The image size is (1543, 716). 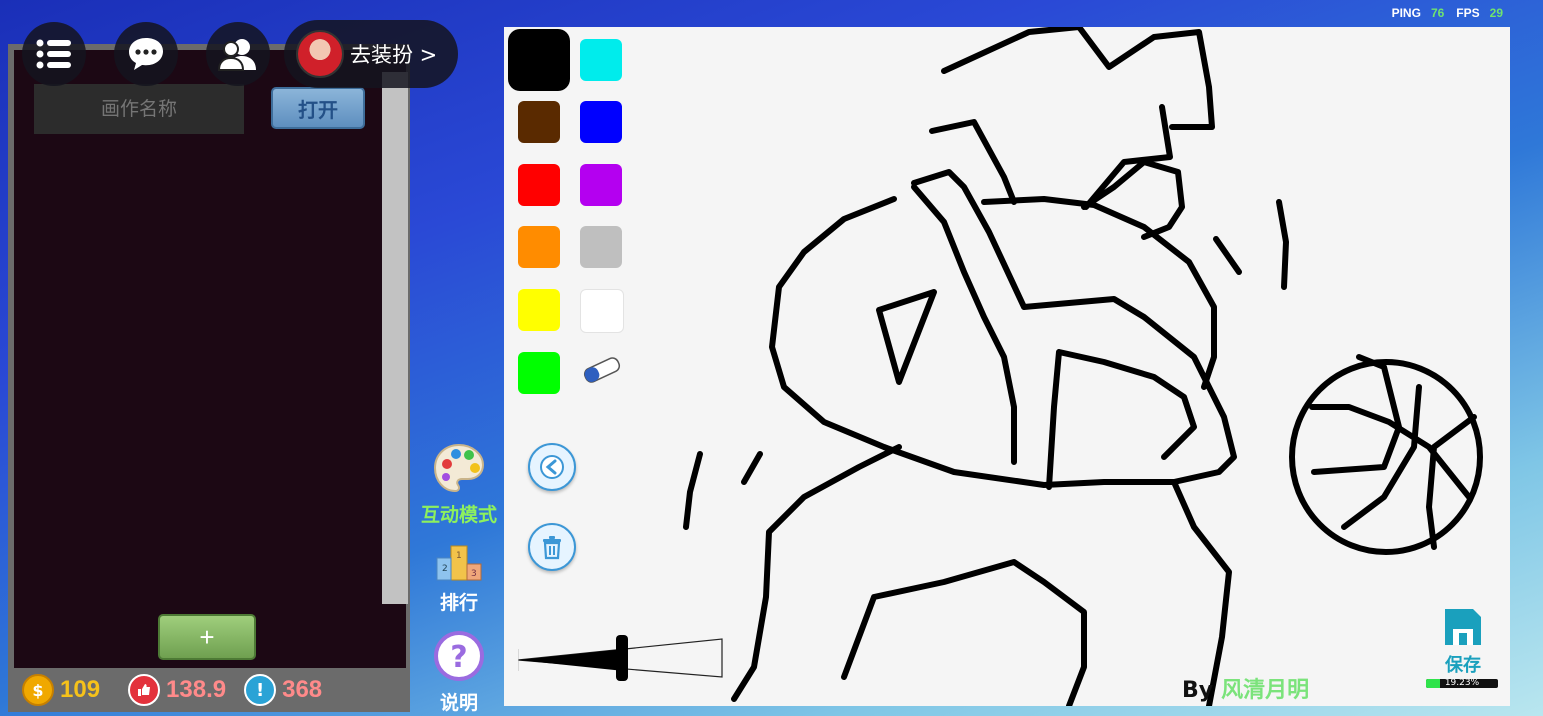 What do you see at coordinates (1463, 647) in the screenshot?
I see `save-button: 保存 19.23%` at bounding box center [1463, 647].